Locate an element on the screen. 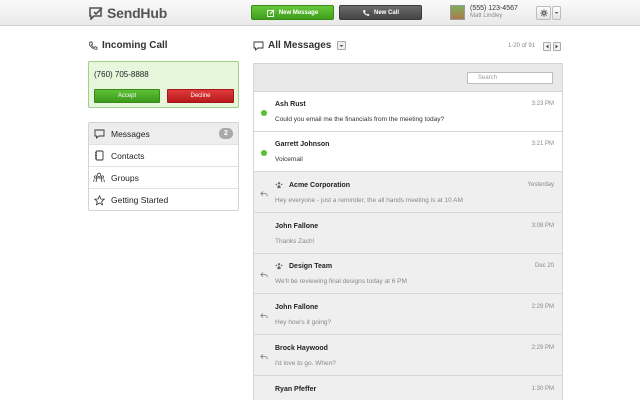  pagination-range: 1-20 of 91 is located at coordinates (522, 46).